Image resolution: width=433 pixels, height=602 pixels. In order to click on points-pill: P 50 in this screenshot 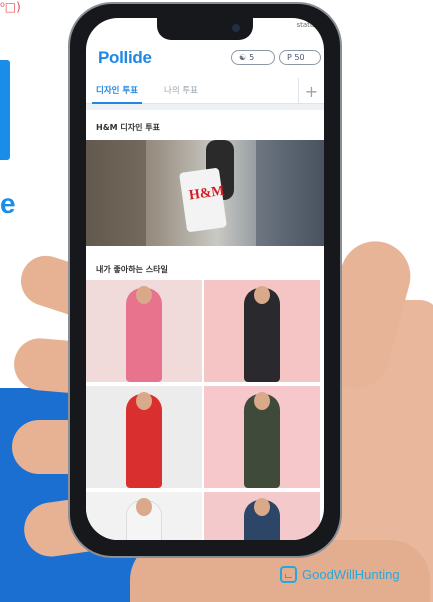, I will do `click(300, 57)`.